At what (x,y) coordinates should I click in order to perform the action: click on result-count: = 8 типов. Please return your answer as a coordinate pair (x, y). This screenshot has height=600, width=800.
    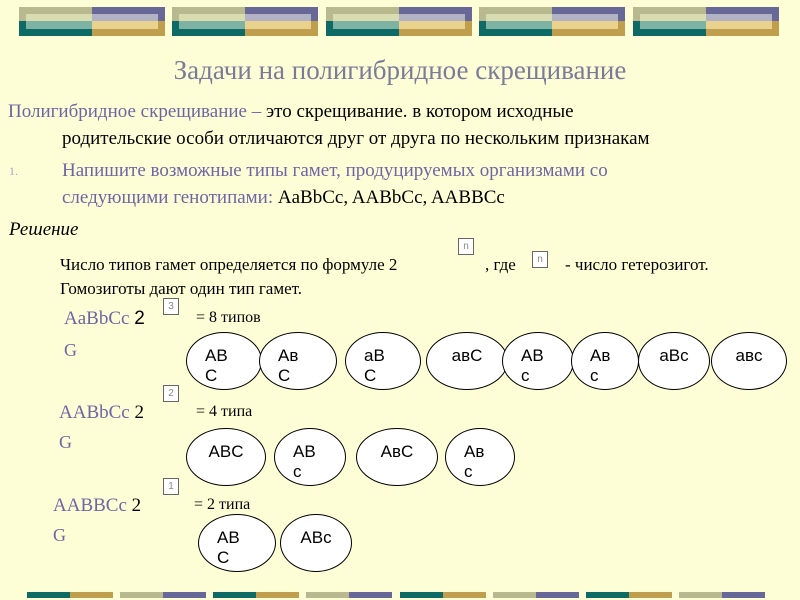
    Looking at the image, I should click on (228, 317).